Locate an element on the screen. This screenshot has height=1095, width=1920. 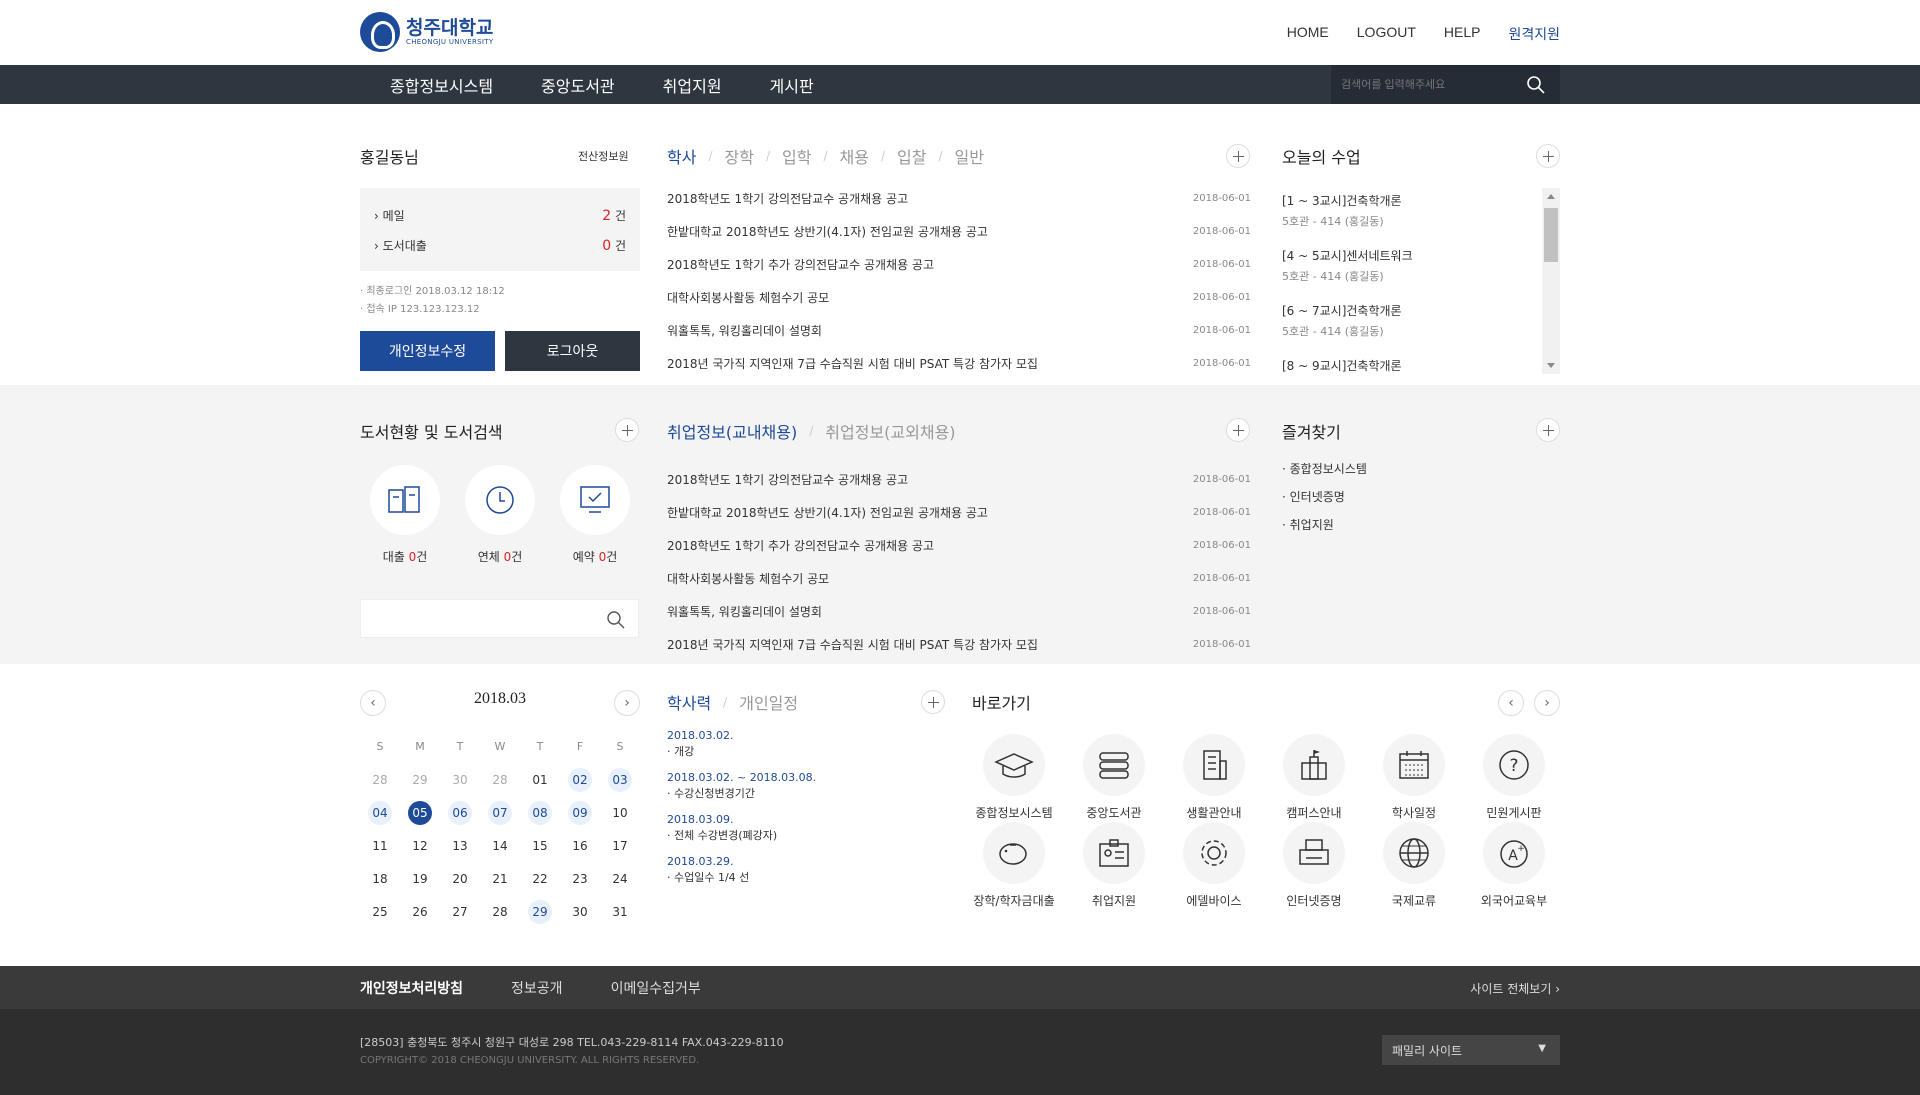
quick-link: 국제교류 is located at coordinates (1414, 865).